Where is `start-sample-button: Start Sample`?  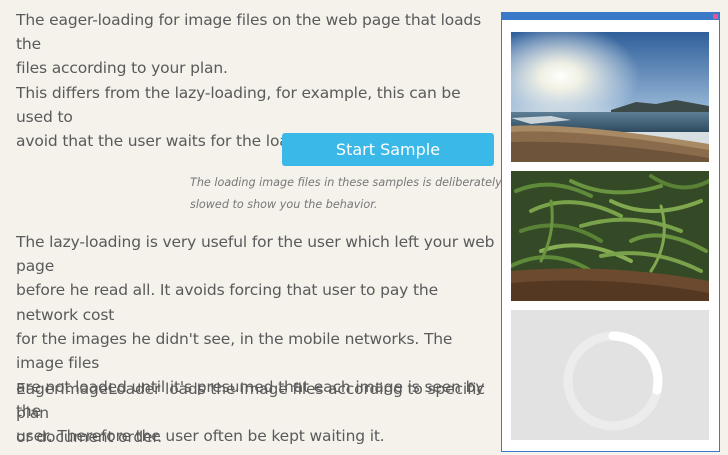
start-sample-button: Start Sample is located at coordinates (388, 149).